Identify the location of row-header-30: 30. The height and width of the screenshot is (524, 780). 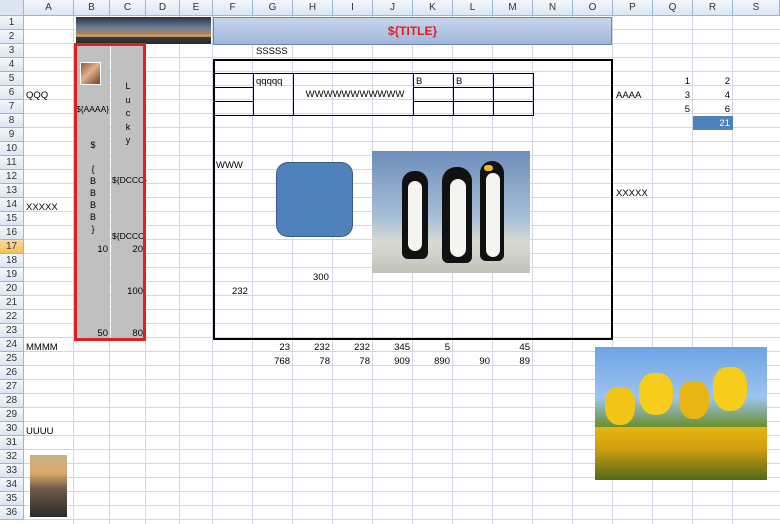
(12, 429).